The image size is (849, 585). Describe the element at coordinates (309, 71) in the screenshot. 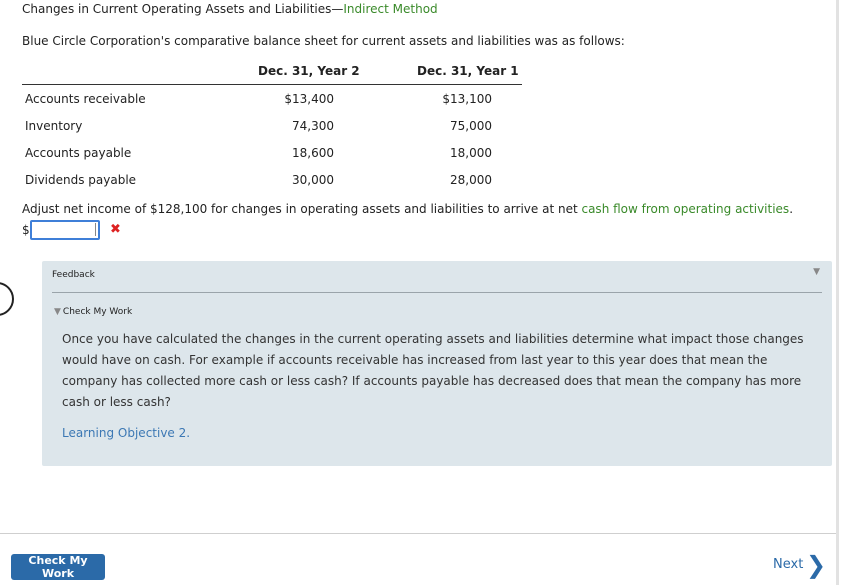

I see `column-header-year2: Dec. 31, Year 2` at that location.